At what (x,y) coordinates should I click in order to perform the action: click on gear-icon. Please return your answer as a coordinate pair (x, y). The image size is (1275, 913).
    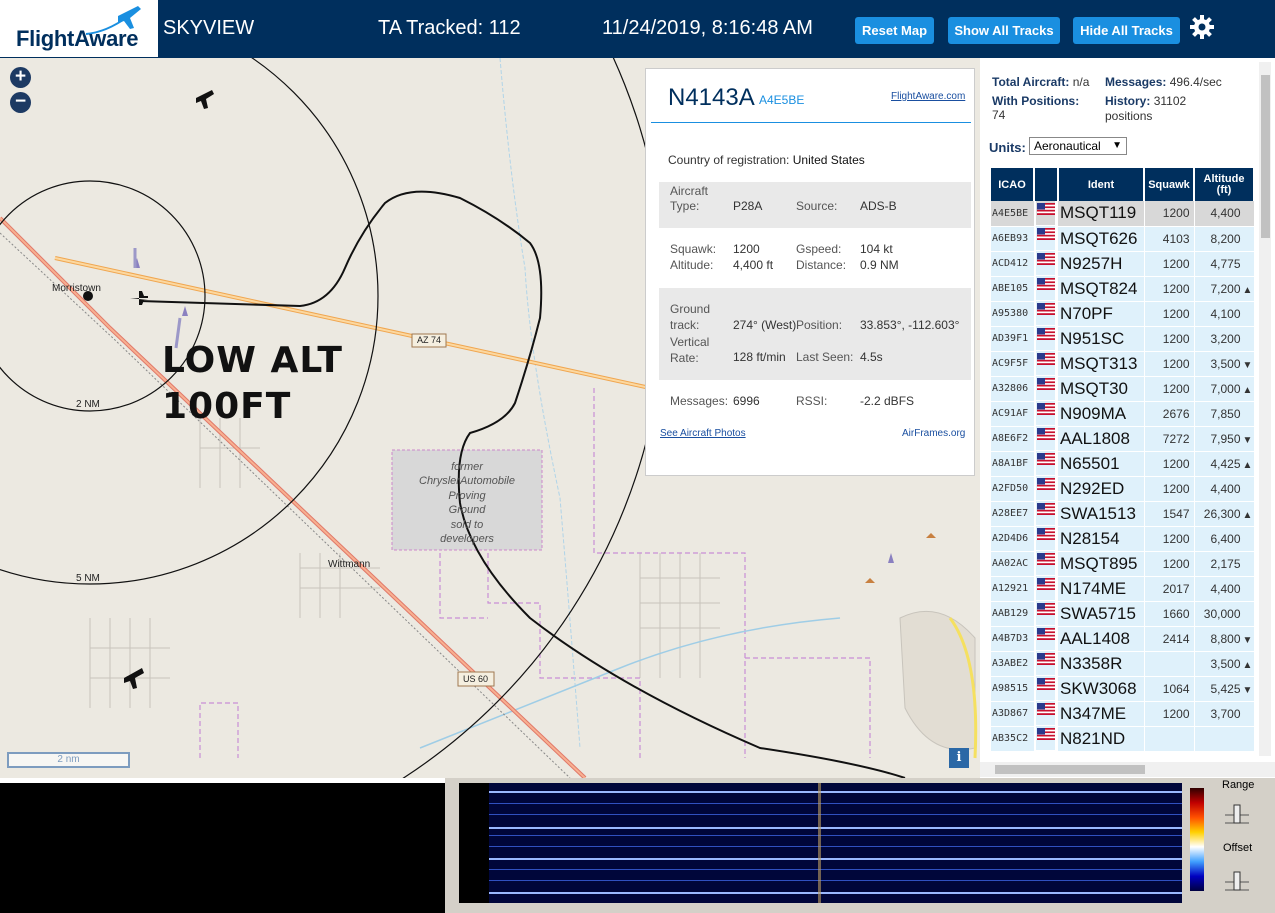
    Looking at the image, I should click on (1202, 27).